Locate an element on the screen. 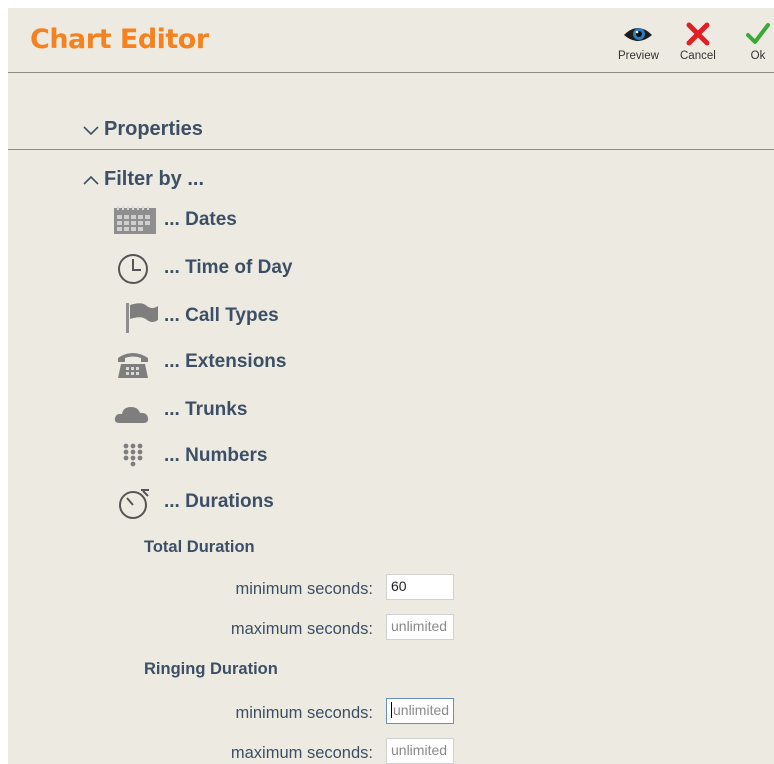 Image resolution: width=774 pixels, height=764 pixels. total-min-label: minimum seconds: is located at coordinates (304, 589).